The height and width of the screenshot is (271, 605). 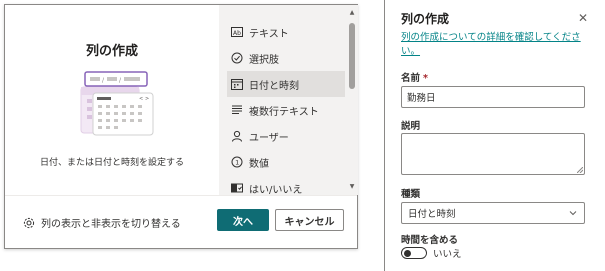 What do you see at coordinates (259, 164) in the screenshot?
I see `column-type-label: 数値` at bounding box center [259, 164].